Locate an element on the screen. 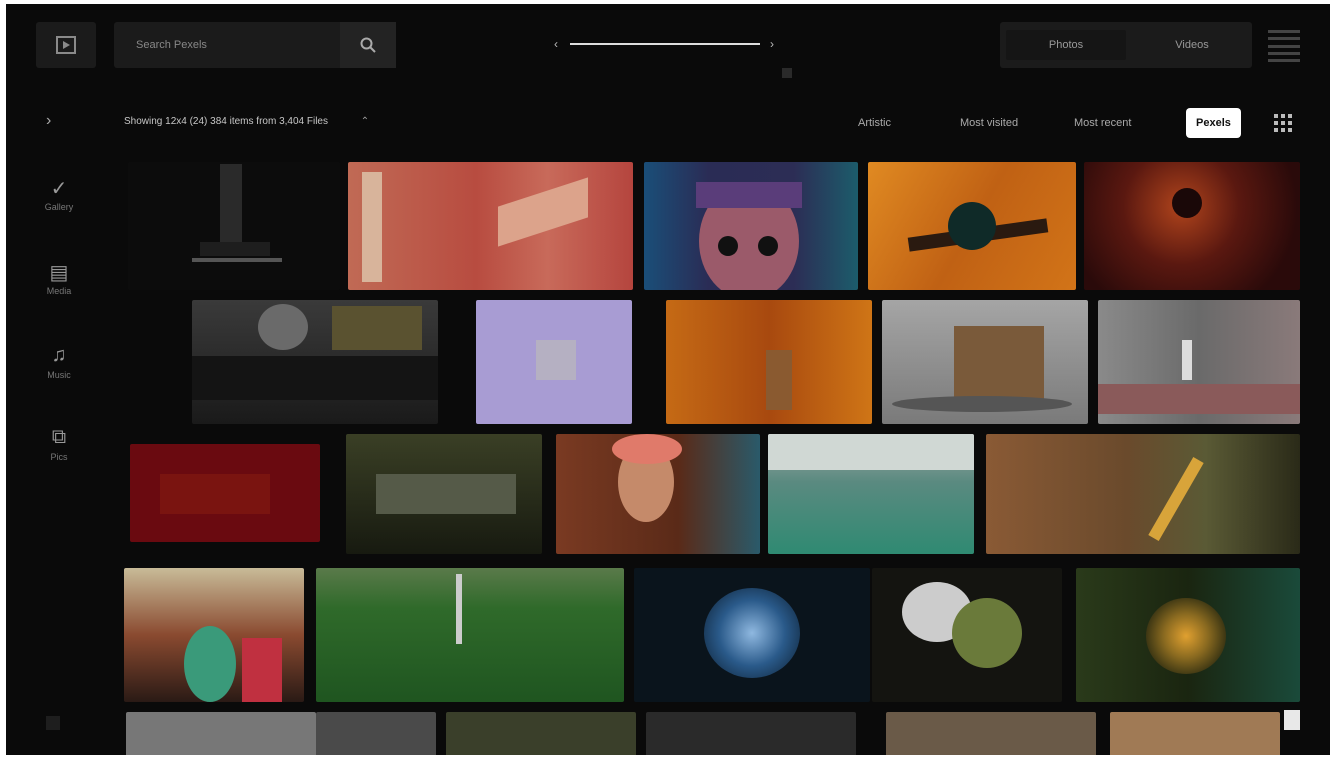 Image resolution: width=1336 pixels, height=759 pixels. search-icon is located at coordinates (368, 45).